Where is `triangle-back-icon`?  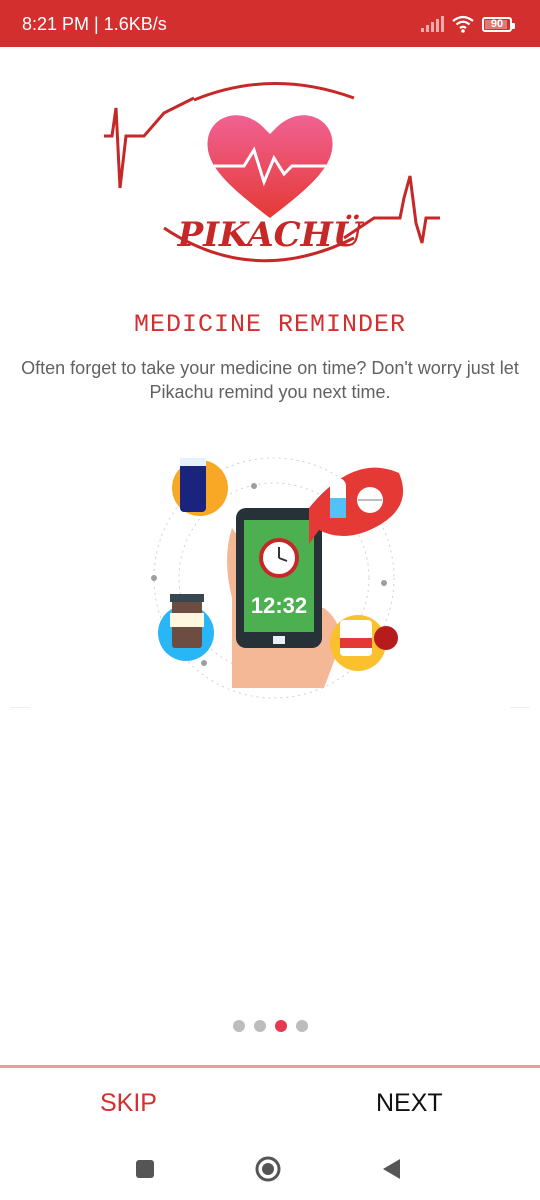
triangle-back-icon is located at coordinates (391, 1169).